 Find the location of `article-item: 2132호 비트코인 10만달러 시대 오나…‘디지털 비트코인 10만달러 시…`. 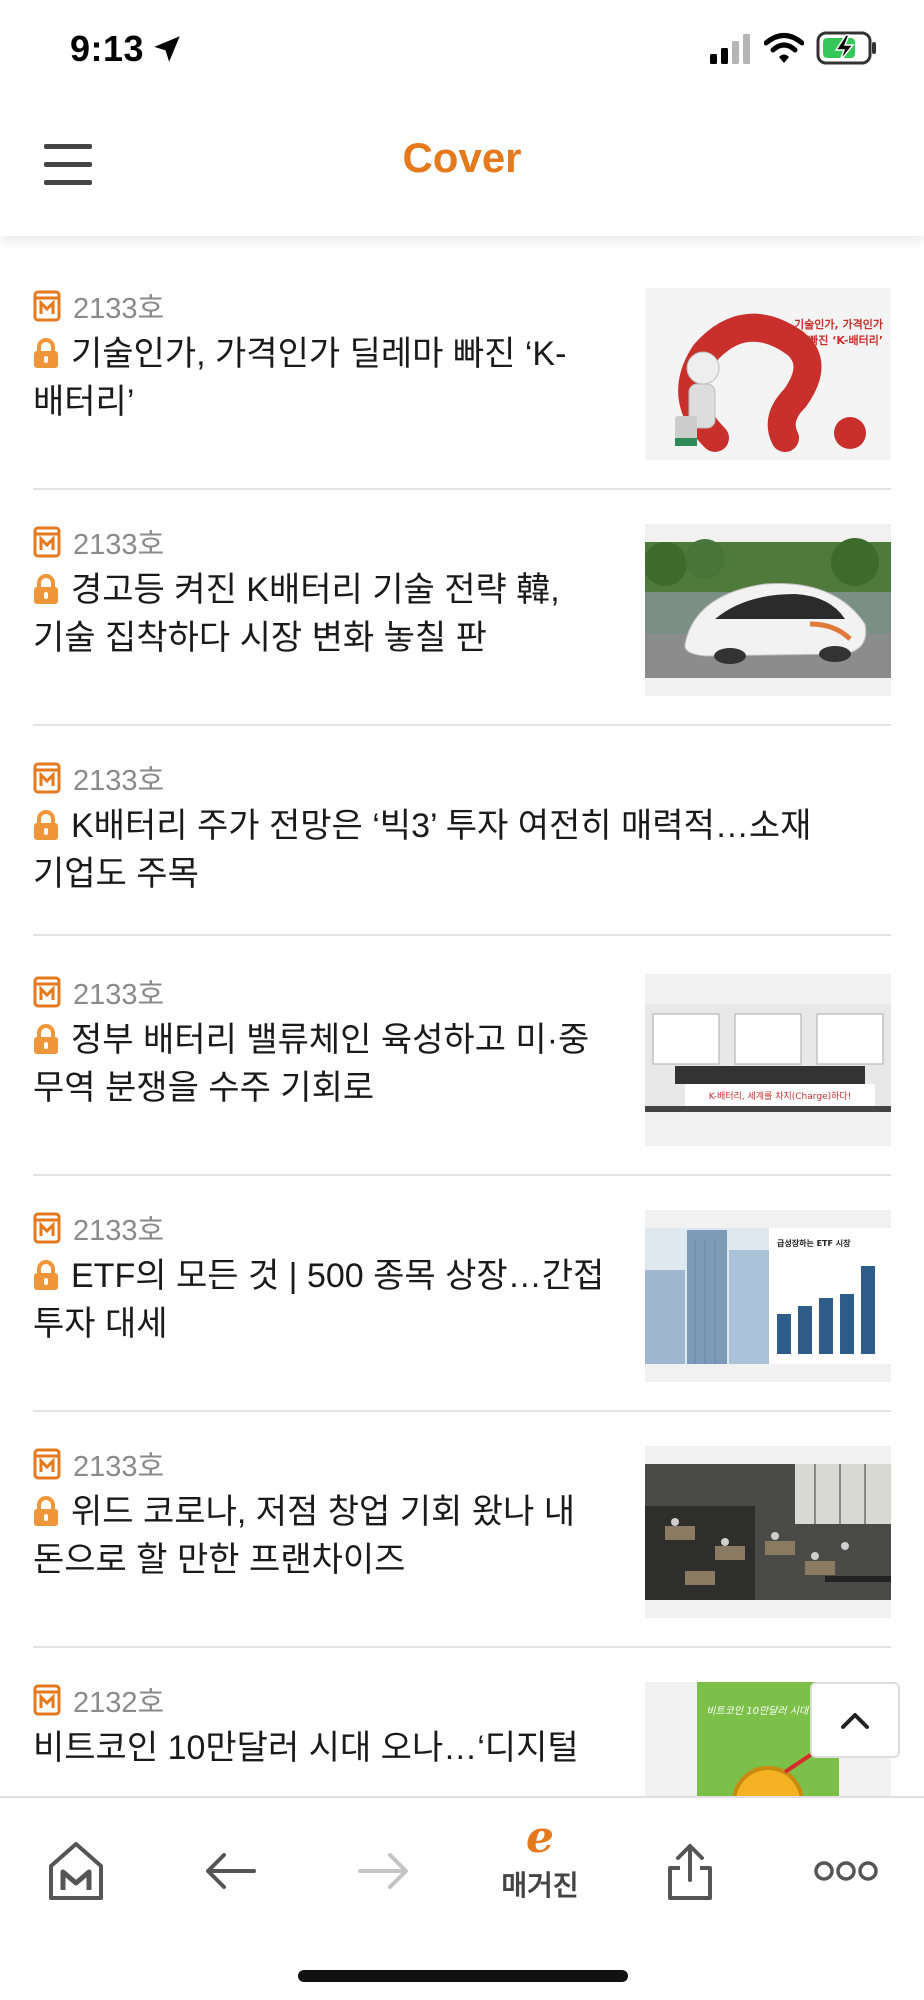

article-item: 2132호 비트코인 10만달러 시대 오나…‘디지털 비트코인 10만달러 시… is located at coordinates (462, 1739).